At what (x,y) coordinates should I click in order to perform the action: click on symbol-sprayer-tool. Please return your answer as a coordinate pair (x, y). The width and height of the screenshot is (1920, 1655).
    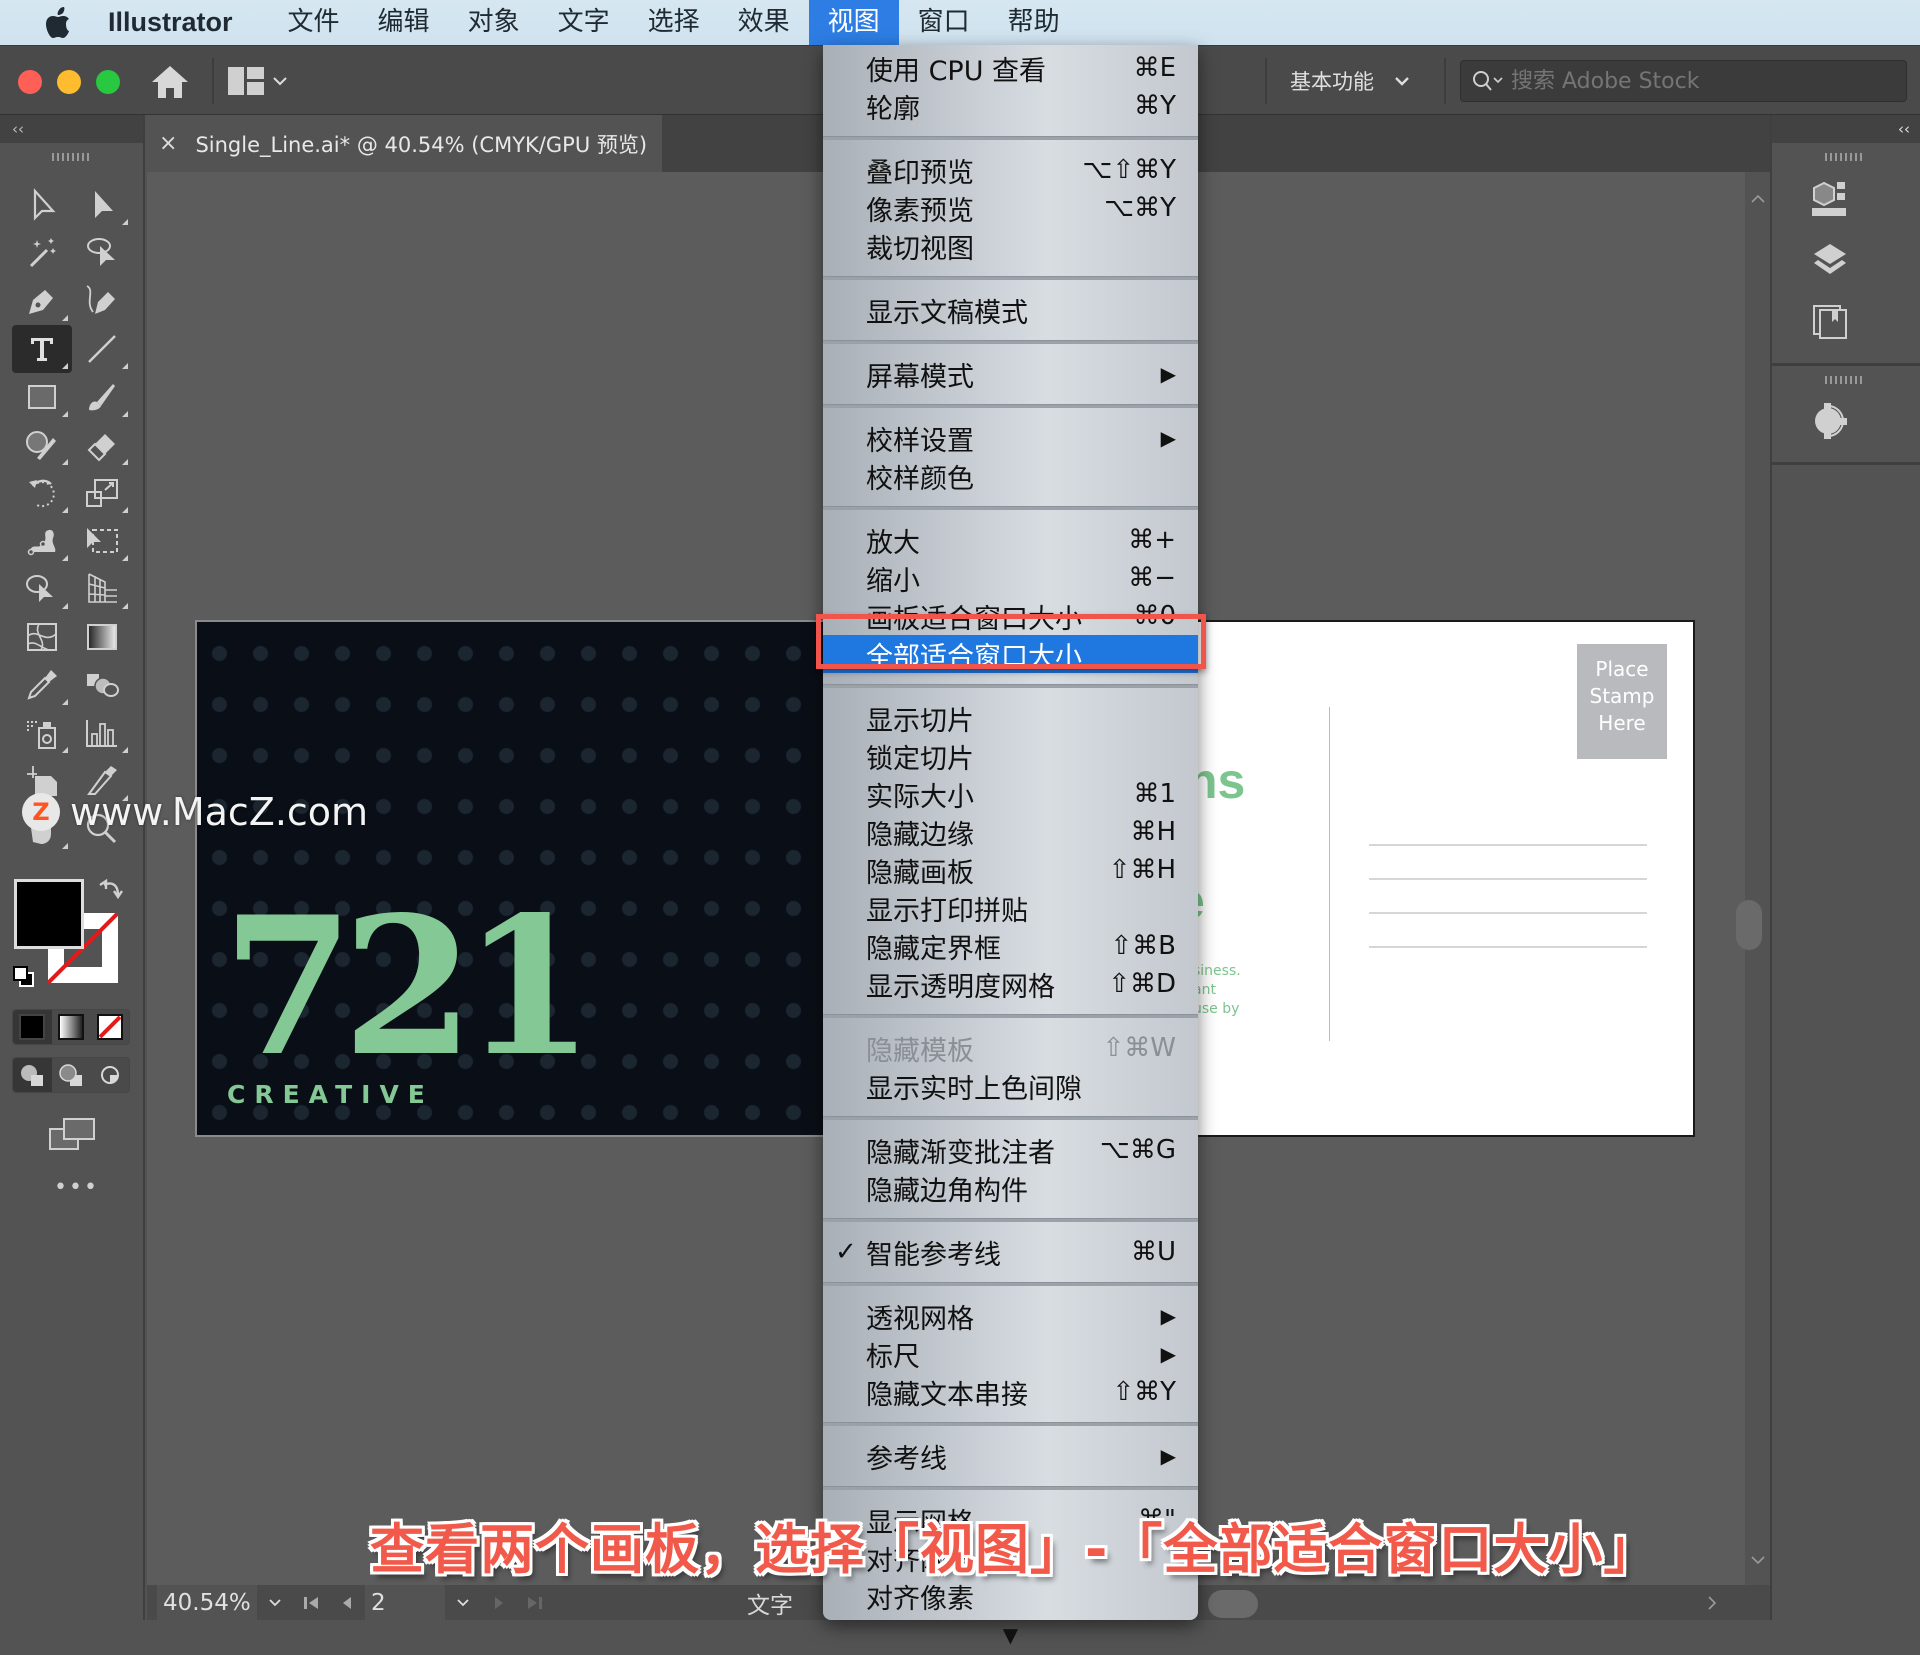
    Looking at the image, I should click on (42, 733).